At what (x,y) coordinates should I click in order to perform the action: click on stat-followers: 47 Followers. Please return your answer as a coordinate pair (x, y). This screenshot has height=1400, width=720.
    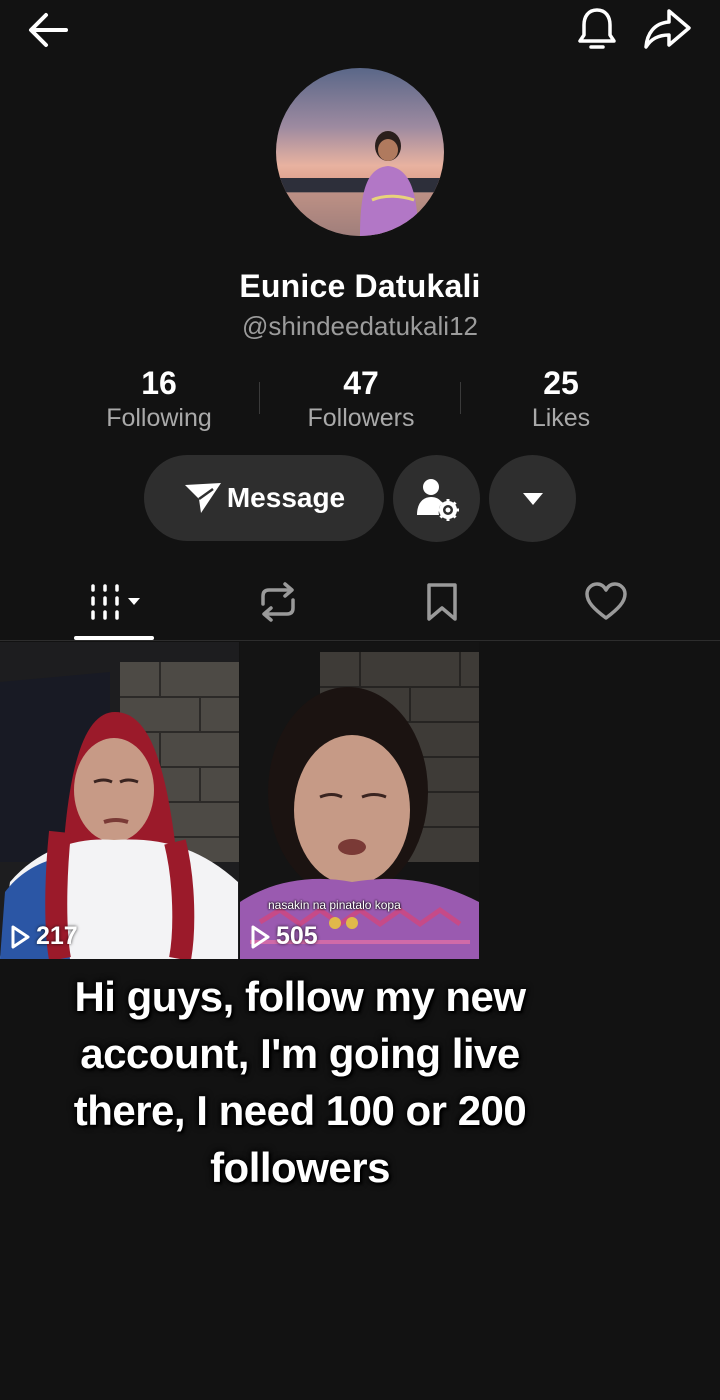
    Looking at the image, I should click on (361, 399).